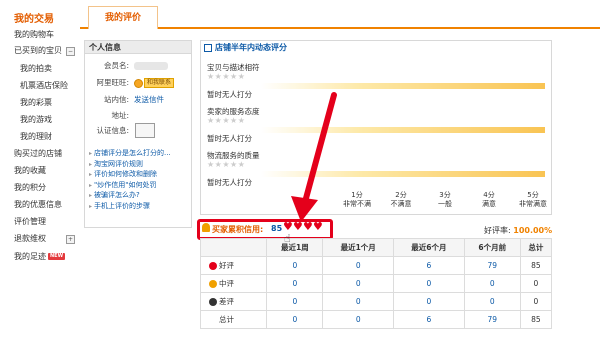  I want to click on help-link: ▸ 手机上评价的步骤, so click(141, 206).